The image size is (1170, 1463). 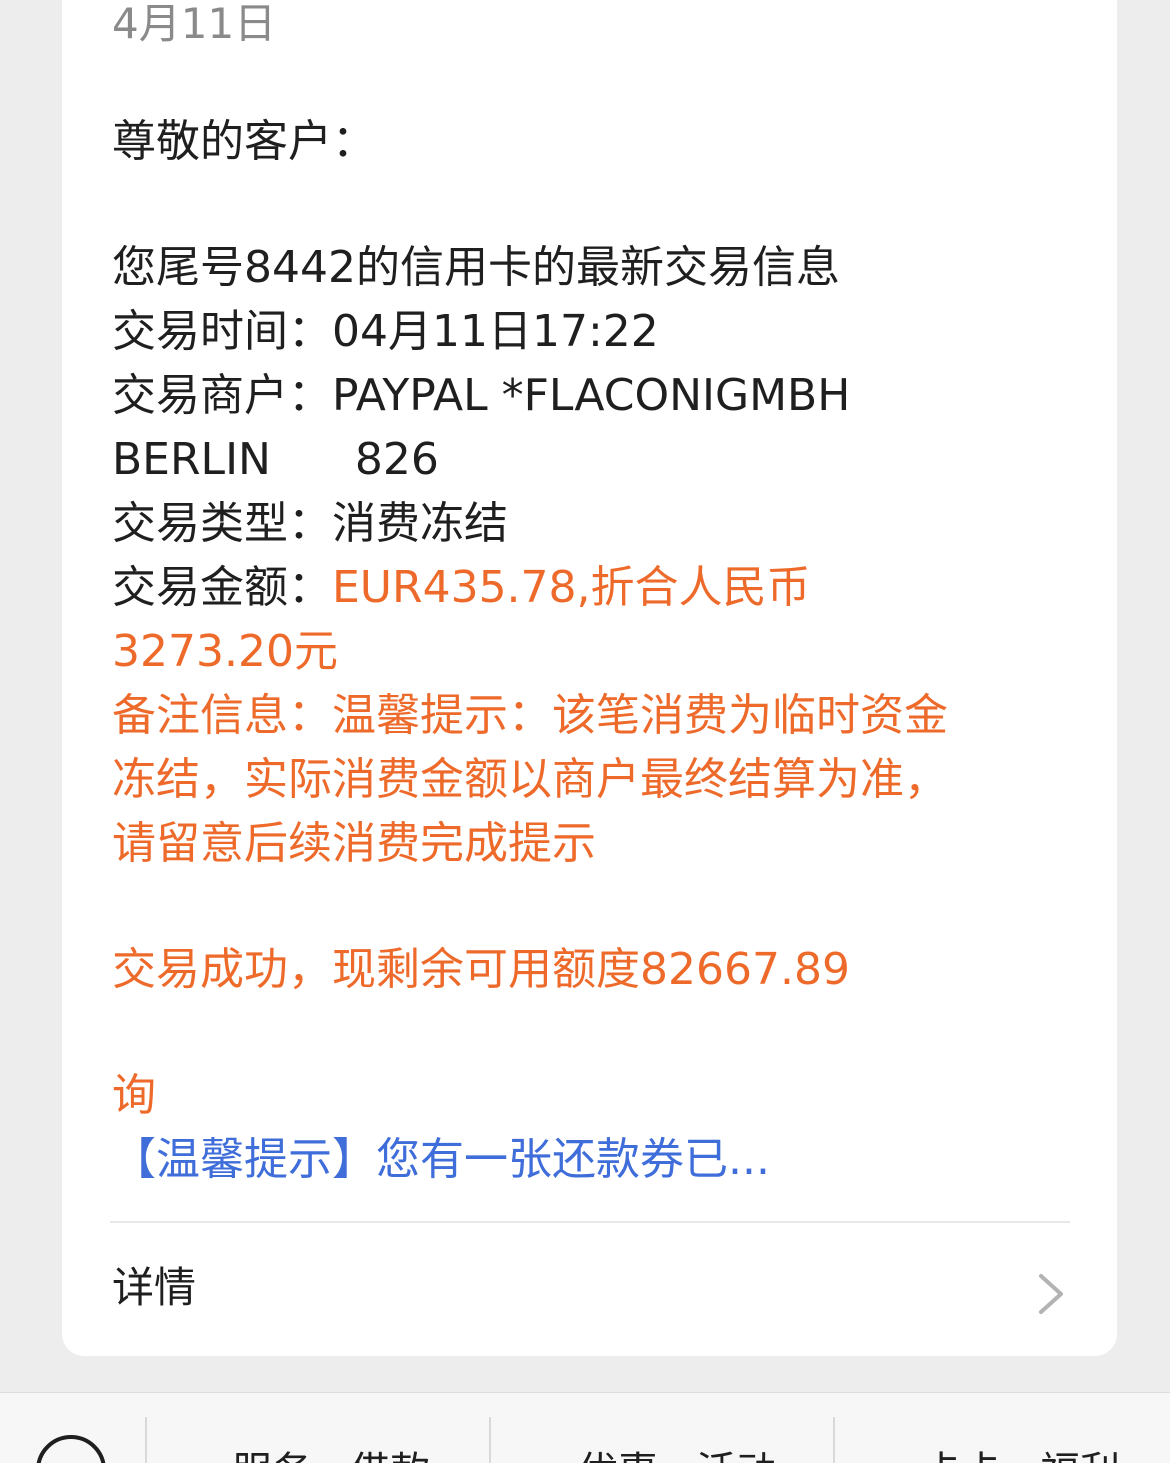 What do you see at coordinates (244, 141) in the screenshot?
I see `greeting-text: 尊敬的客户：` at bounding box center [244, 141].